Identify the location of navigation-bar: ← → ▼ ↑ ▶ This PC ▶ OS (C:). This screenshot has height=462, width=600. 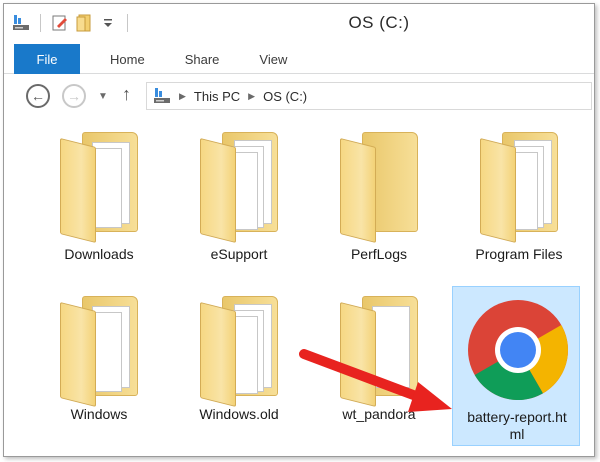
(299, 96).